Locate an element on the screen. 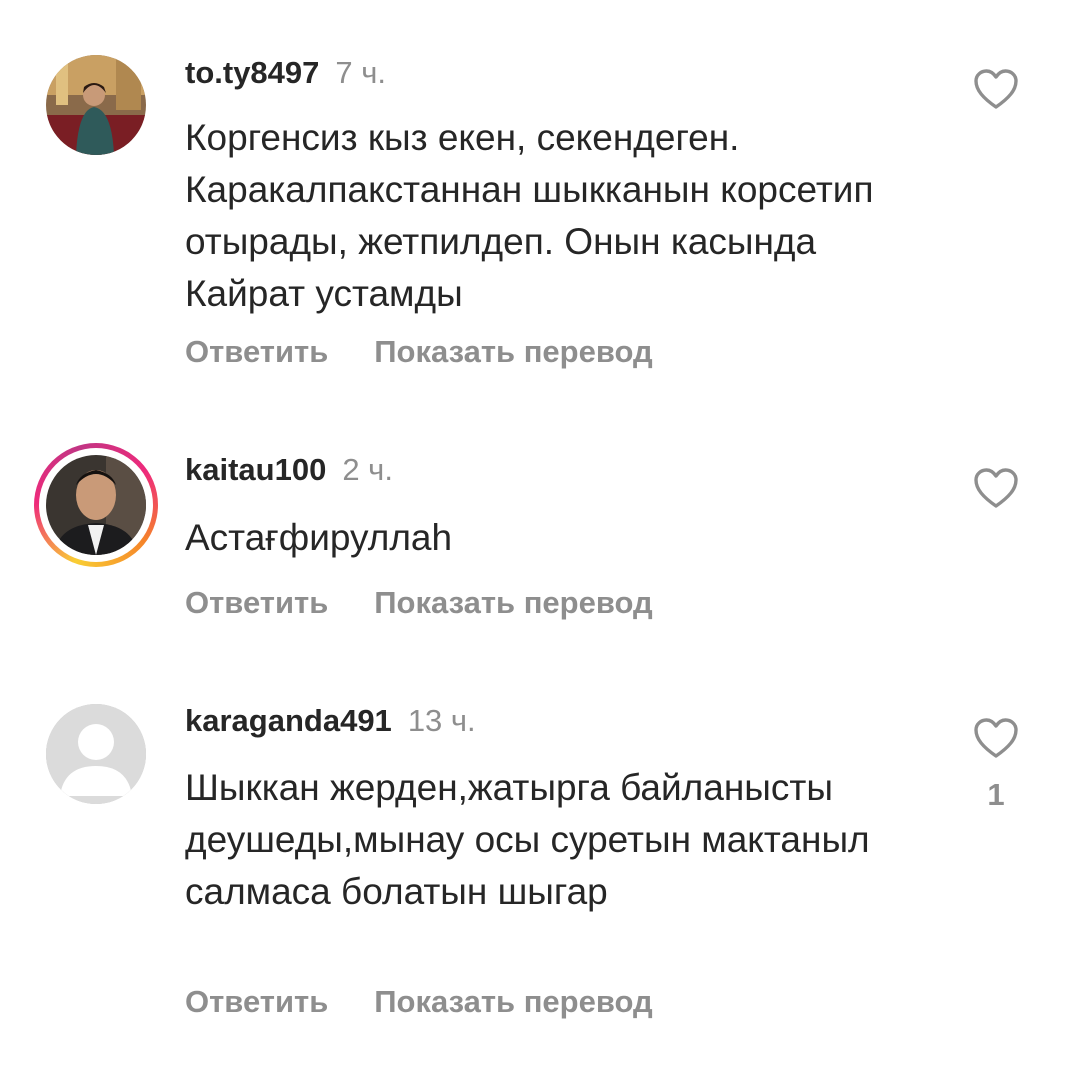 This screenshot has width=1080, height=1073. comment-text: Астағфируллаһ is located at coordinates (319, 537).